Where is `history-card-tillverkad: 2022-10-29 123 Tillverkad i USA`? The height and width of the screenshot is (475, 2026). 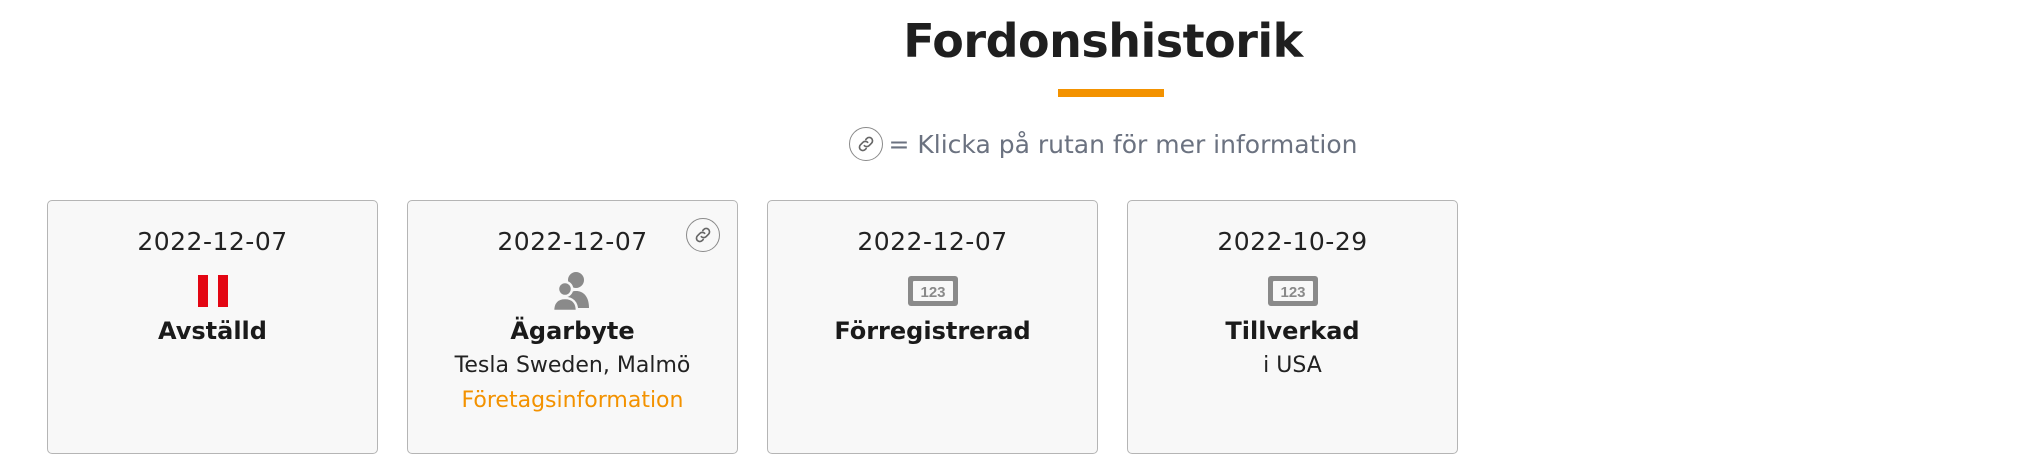
history-card-tillverkad: 2022-10-29 123 Tillverkad i USA is located at coordinates (1292, 327).